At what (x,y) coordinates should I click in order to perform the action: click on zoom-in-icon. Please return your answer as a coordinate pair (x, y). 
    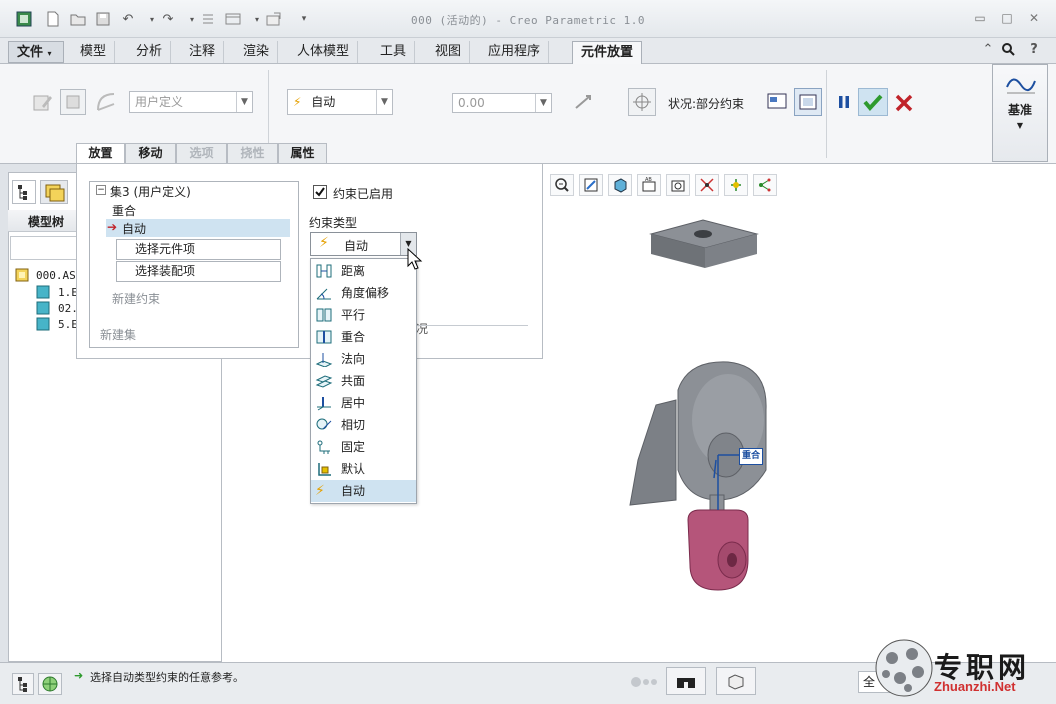
    Looking at the image, I should click on (562, 185).